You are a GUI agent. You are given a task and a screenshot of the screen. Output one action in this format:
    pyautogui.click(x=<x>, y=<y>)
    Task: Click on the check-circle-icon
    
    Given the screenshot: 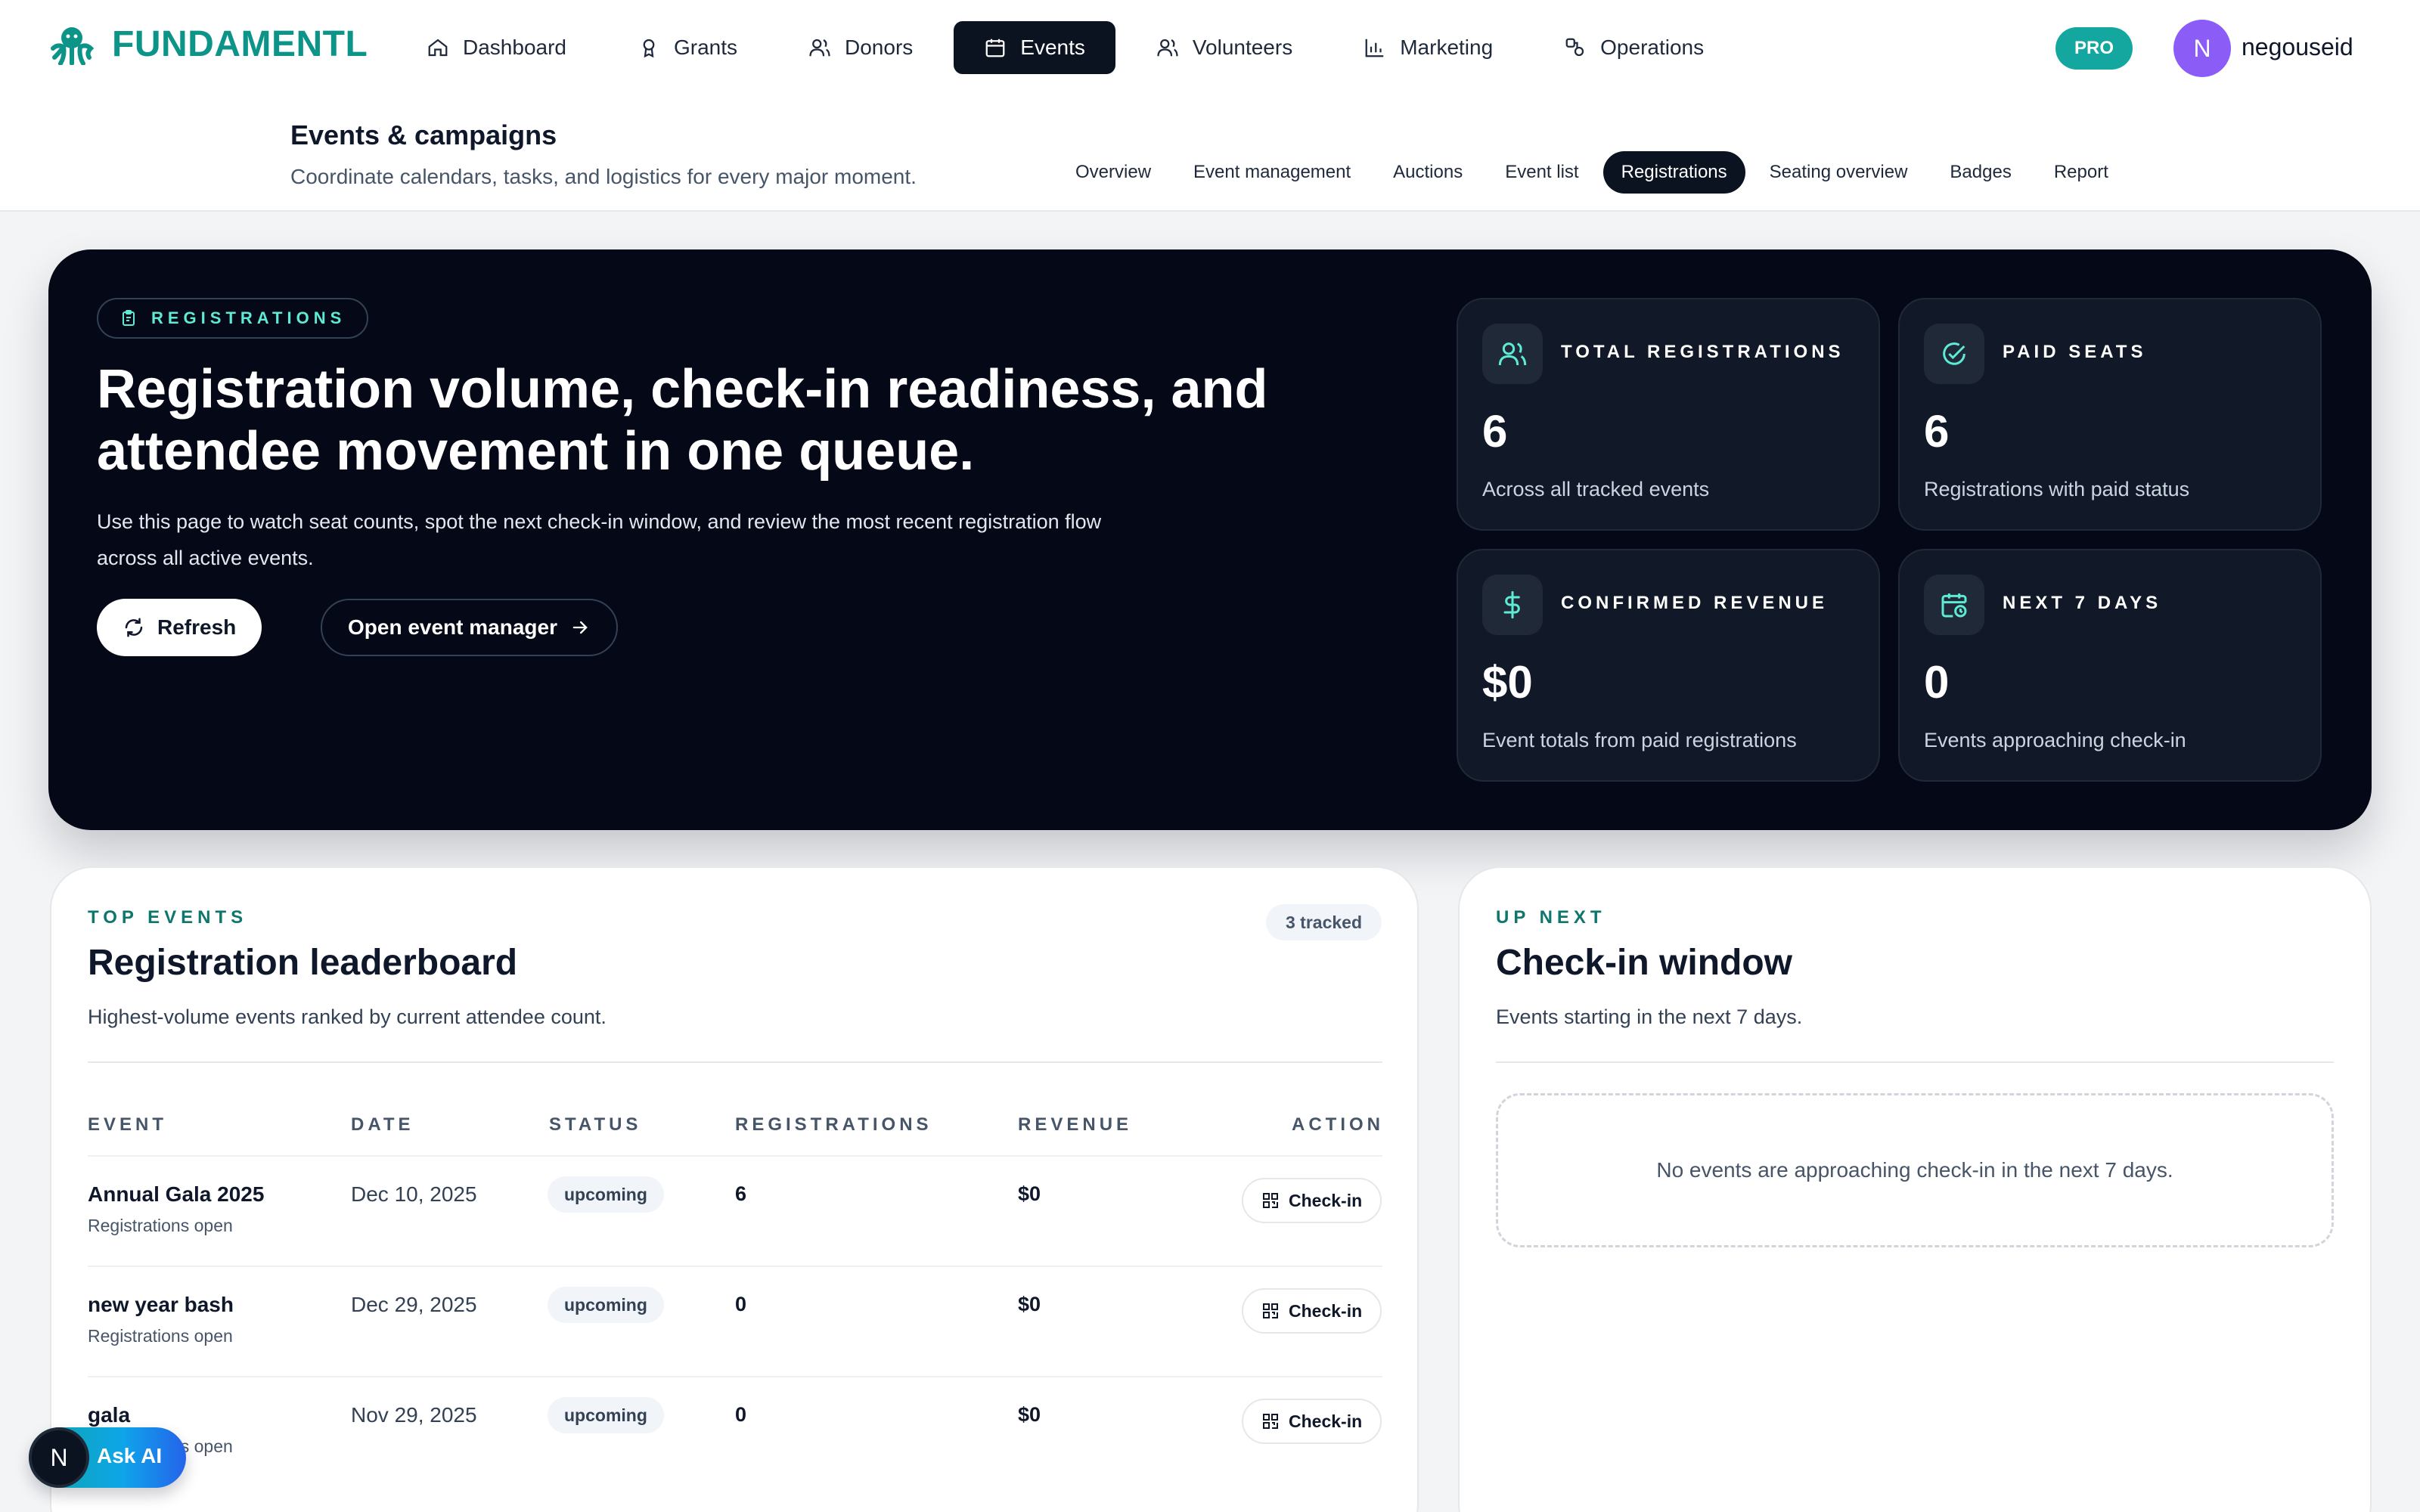 What is the action you would take?
    pyautogui.click(x=1954, y=353)
    